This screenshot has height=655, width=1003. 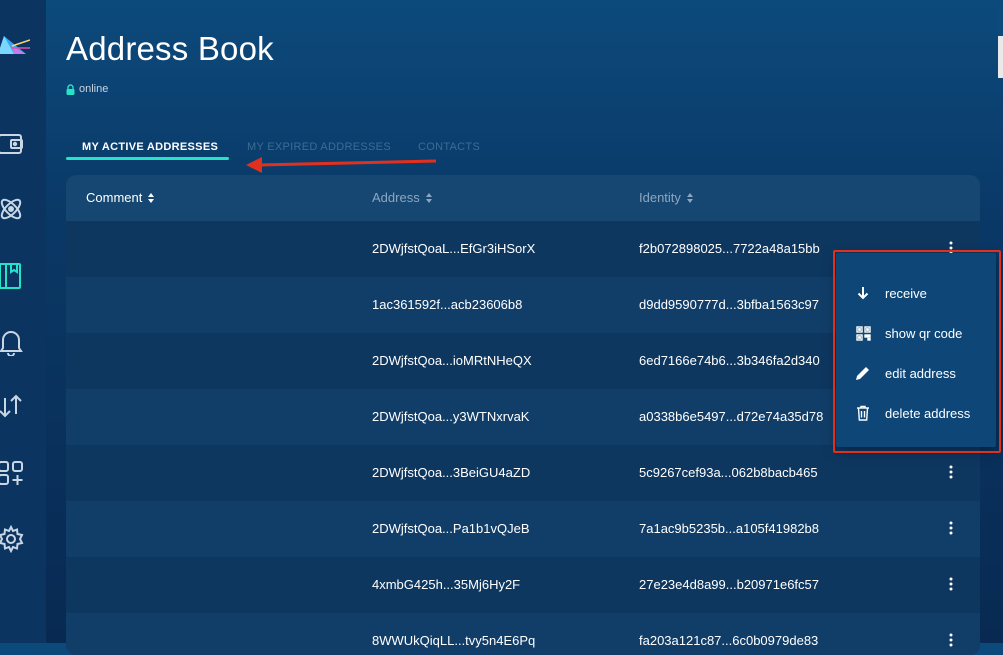 I want to click on status-label: online, so click(x=94, y=89).